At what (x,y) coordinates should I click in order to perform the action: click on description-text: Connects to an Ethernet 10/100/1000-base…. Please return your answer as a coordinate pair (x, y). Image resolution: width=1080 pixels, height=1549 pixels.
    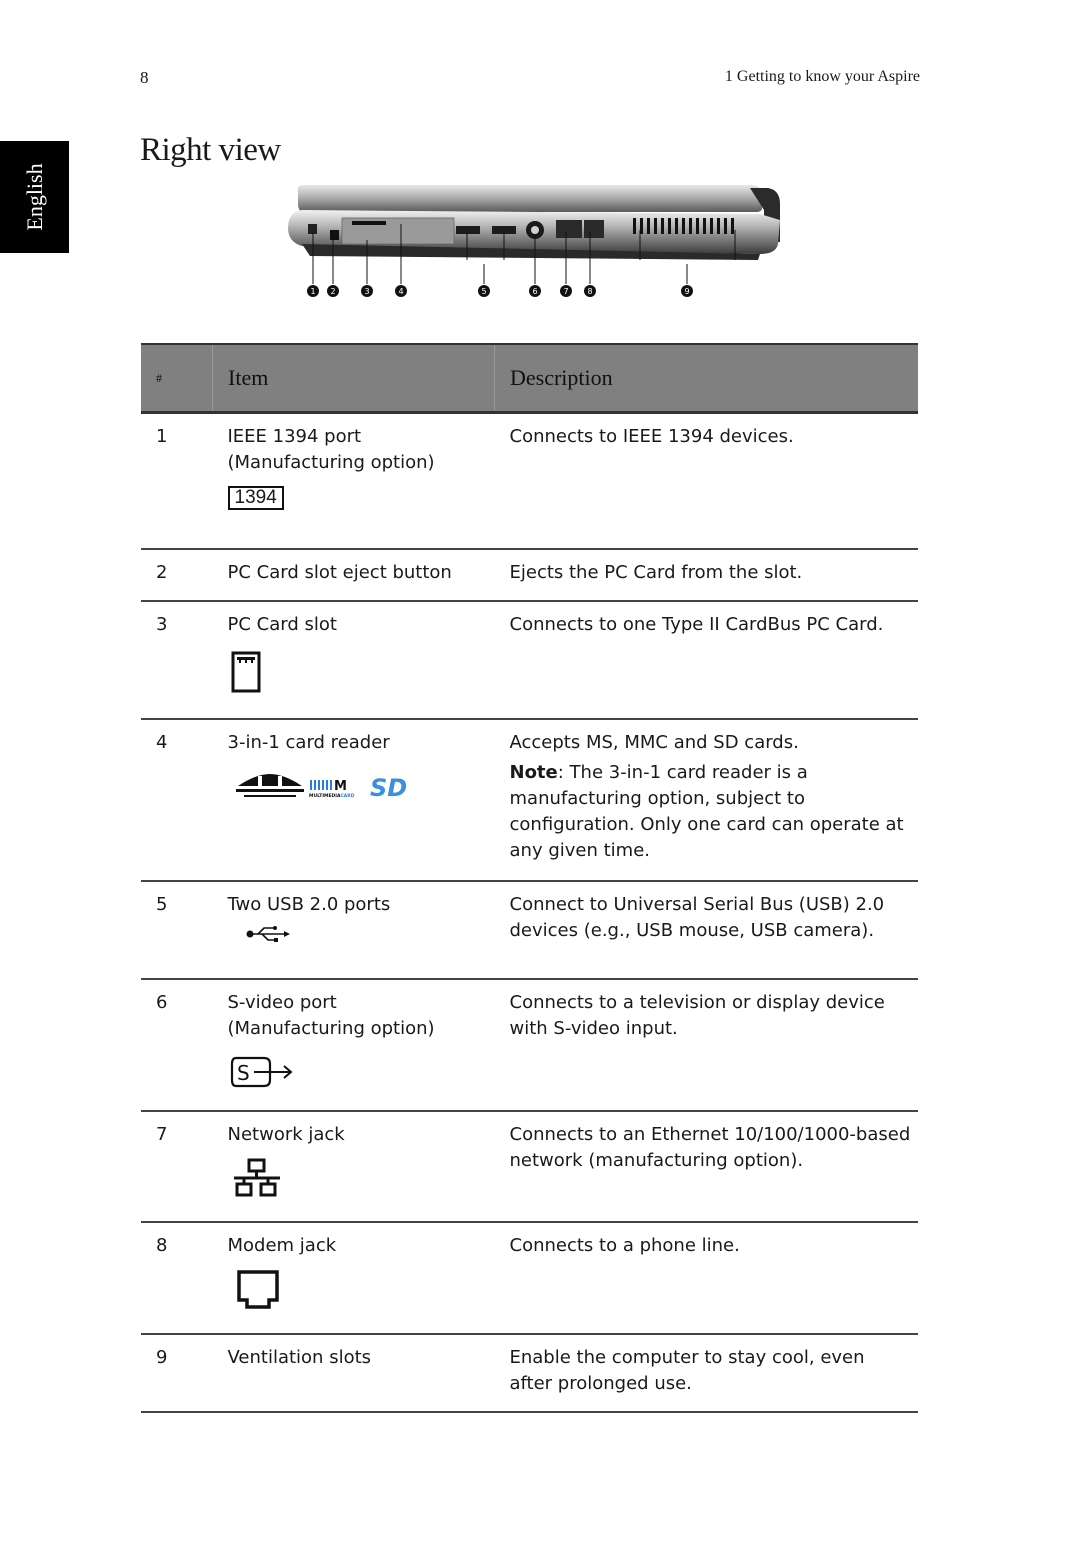
    Looking at the image, I should click on (710, 1147).